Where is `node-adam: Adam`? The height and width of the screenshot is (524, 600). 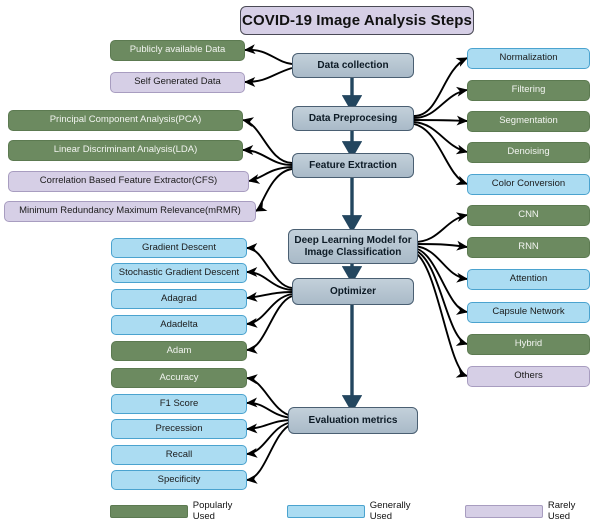 node-adam: Adam is located at coordinates (179, 351).